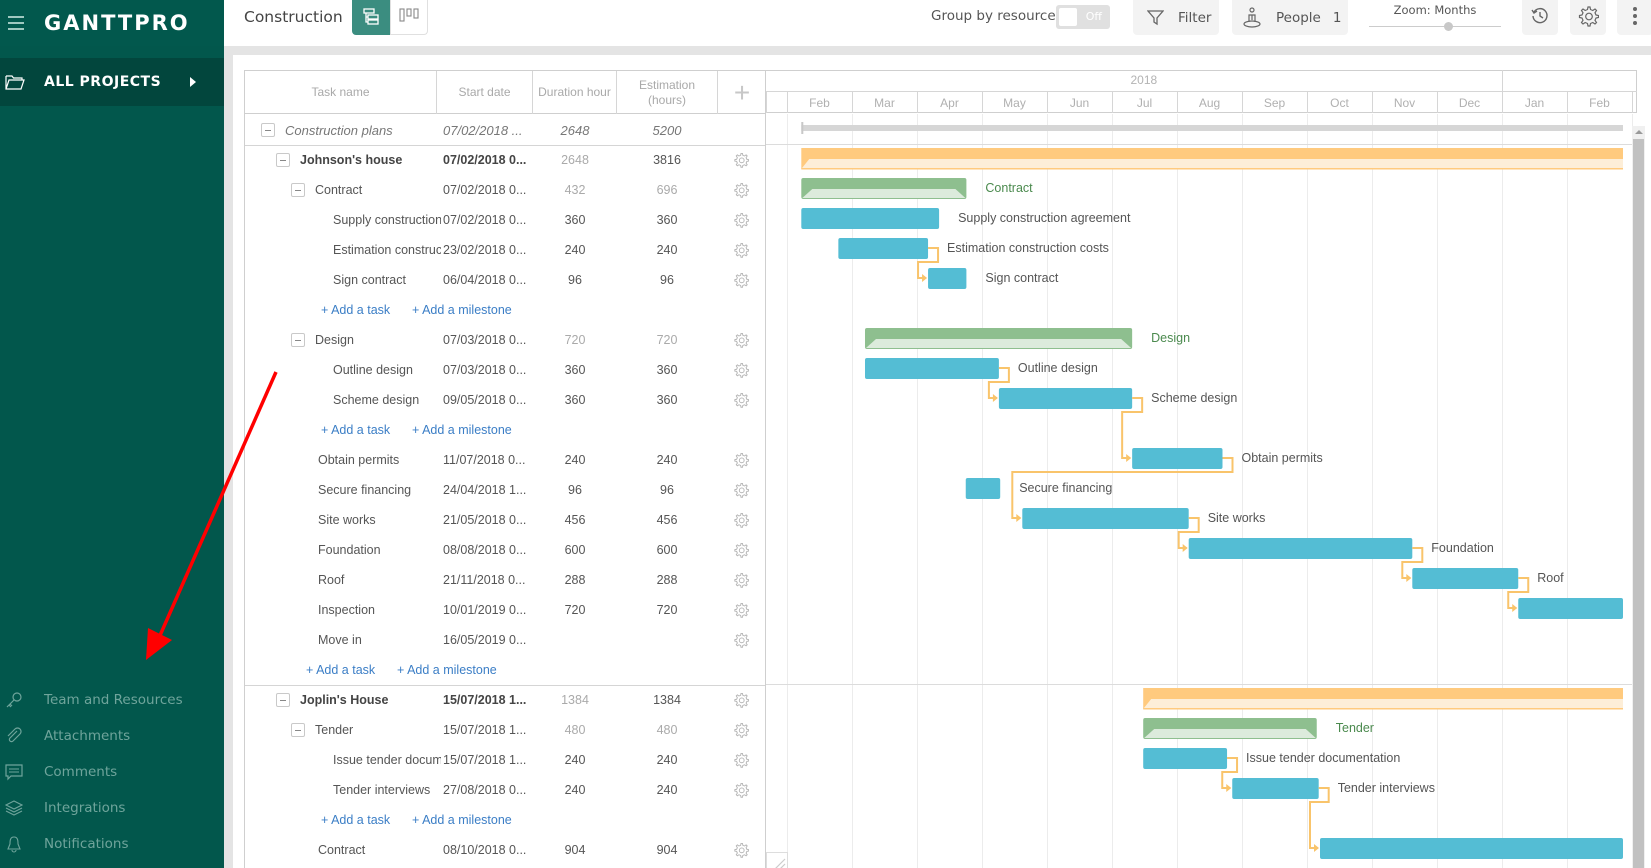  Describe the element at coordinates (387, 250) in the screenshot. I see `task-name-cell: Estimation construction costs` at that location.